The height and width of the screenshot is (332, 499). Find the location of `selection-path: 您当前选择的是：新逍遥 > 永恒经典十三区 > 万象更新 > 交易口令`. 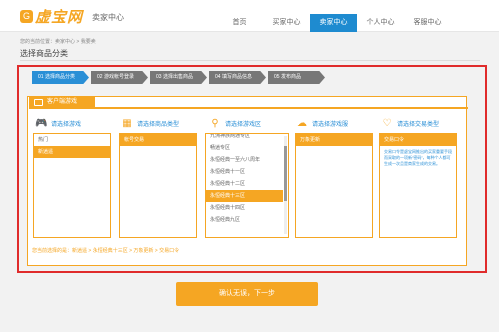

selection-path: 您当前选择的是：新逍遥 > 永恒经典十三区 > 万象更新 > 交易口令 is located at coordinates (106, 251).